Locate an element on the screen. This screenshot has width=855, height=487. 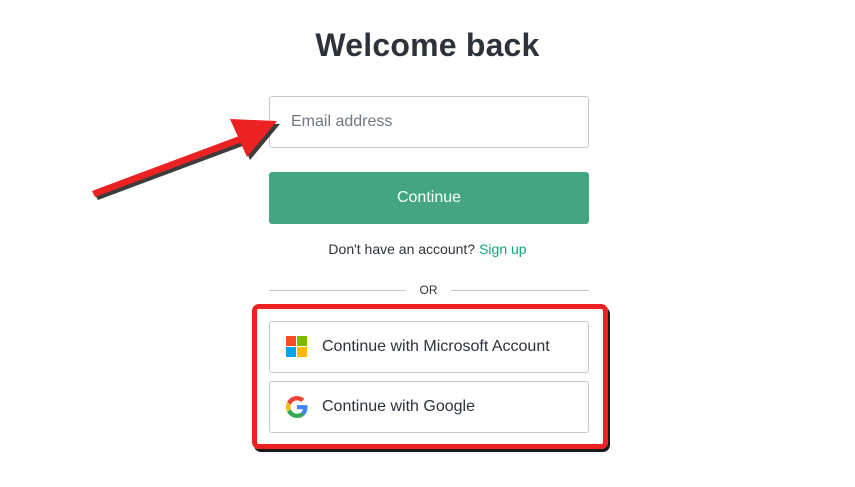
divider-line-left is located at coordinates (337, 290).